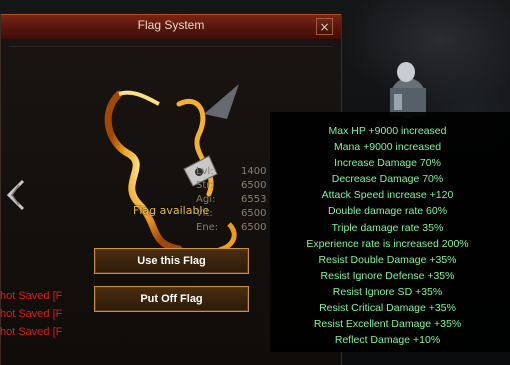 This screenshot has width=510, height=365. I want to click on stat-row: Str: 6500, so click(236, 187).